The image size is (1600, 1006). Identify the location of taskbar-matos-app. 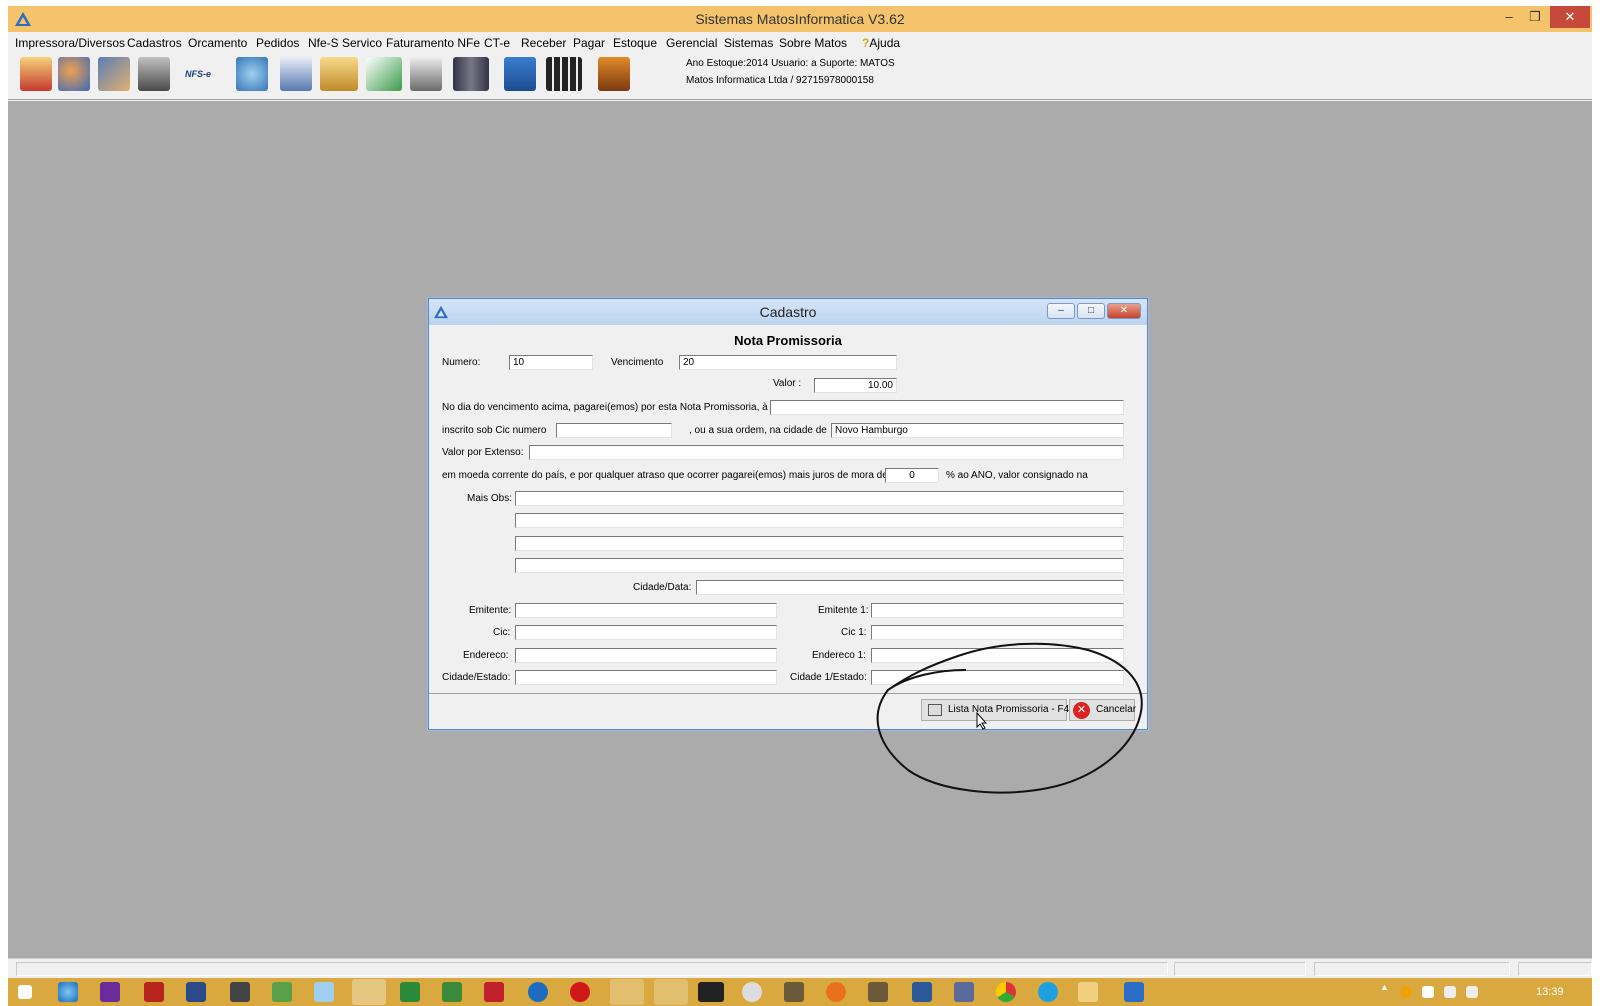
(627, 992).